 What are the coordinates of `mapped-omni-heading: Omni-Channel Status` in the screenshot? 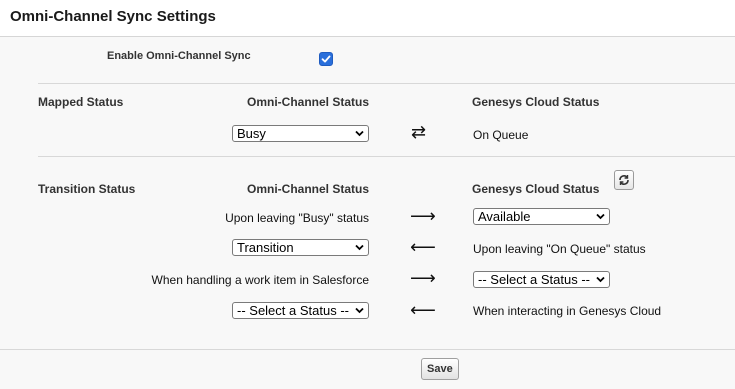 It's located at (308, 102).